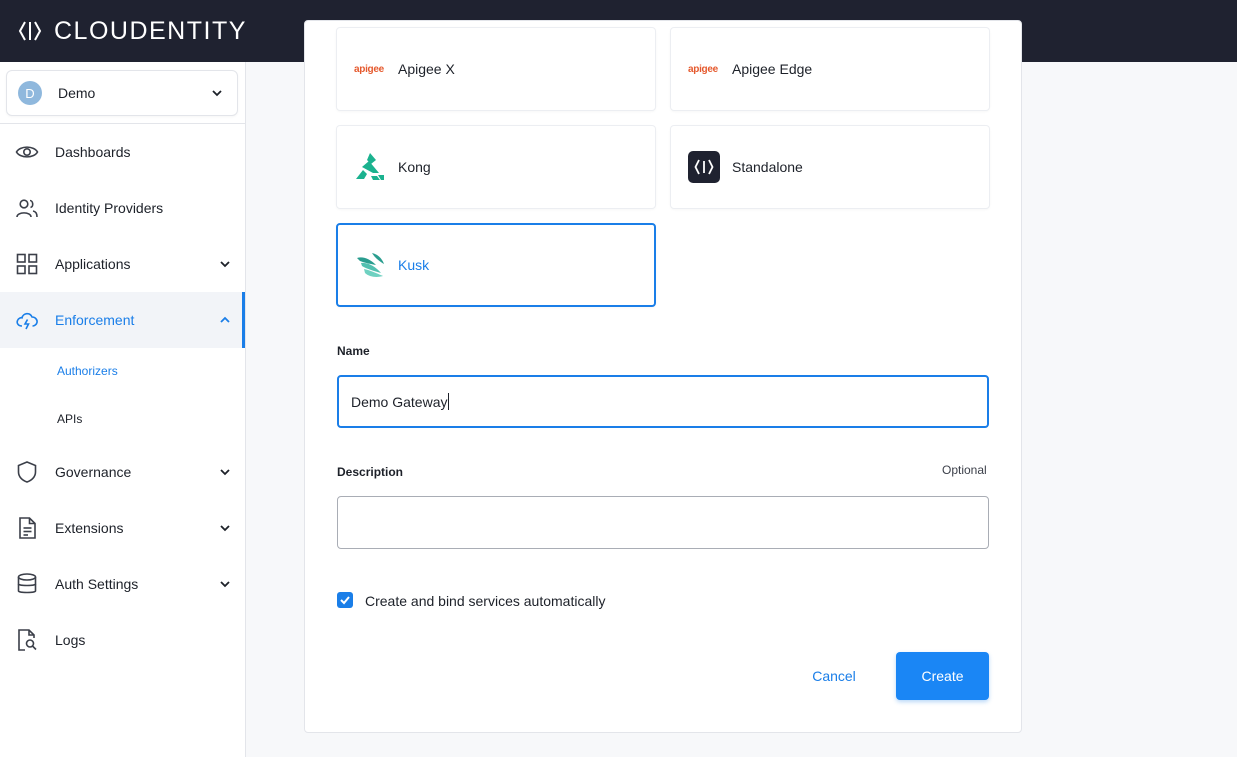 This screenshot has height=757, width=1237. Describe the element at coordinates (27, 264) in the screenshot. I see `grid-icon` at that location.